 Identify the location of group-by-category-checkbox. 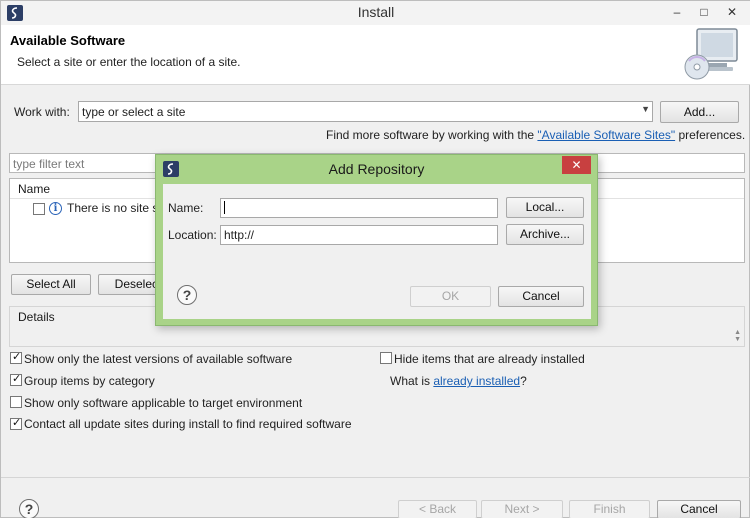
(16, 379).